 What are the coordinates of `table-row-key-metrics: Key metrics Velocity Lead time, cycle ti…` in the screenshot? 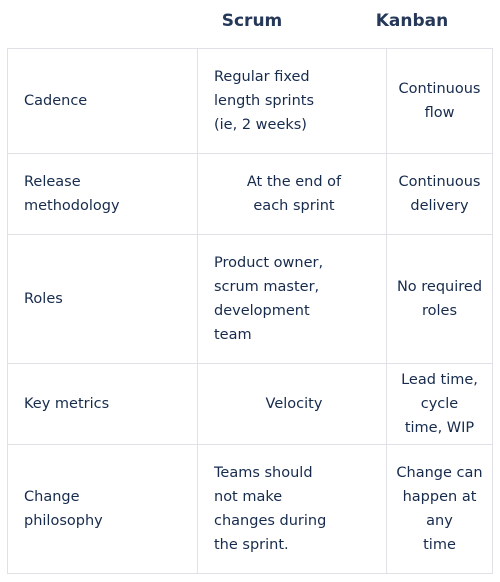 It's located at (250, 404).